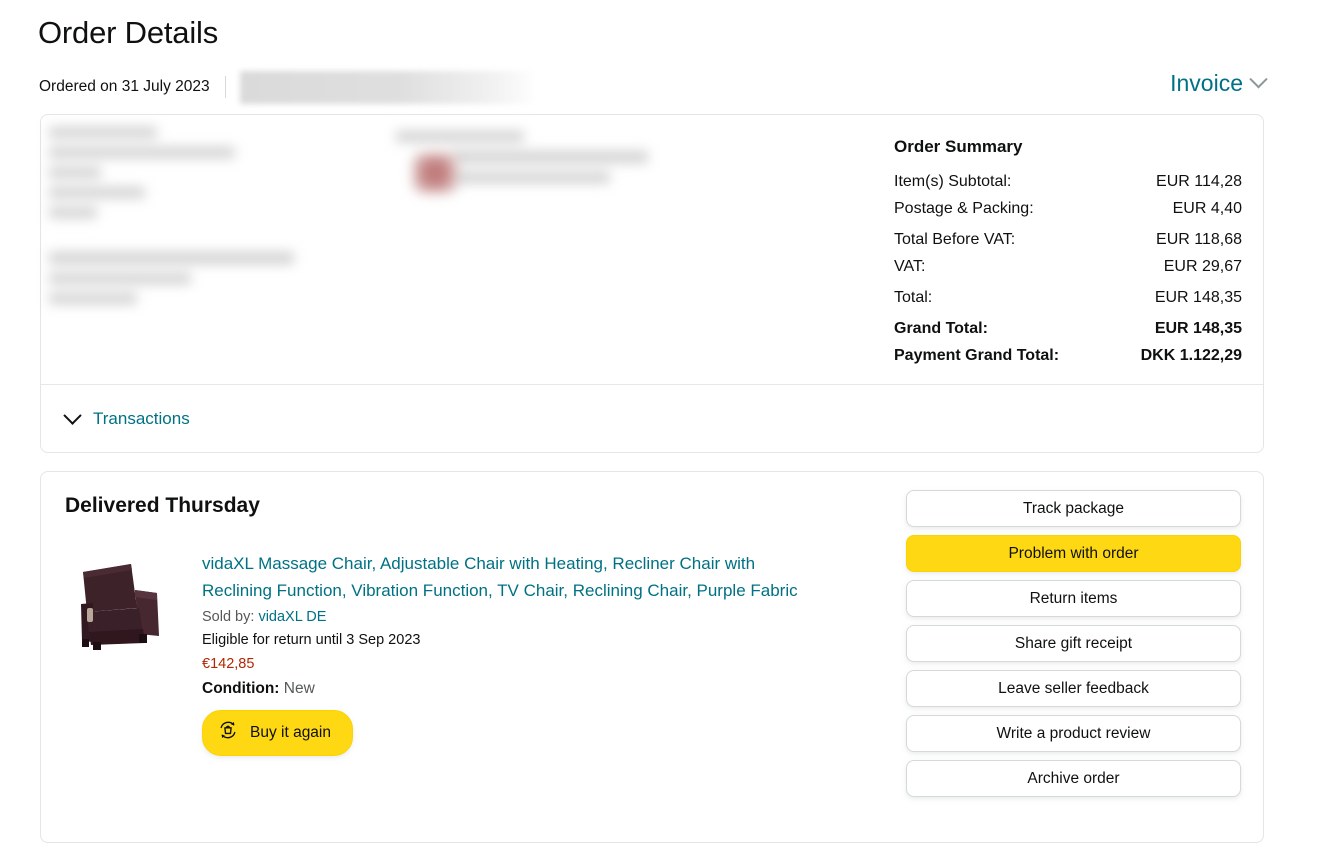 Image resolution: width=1323 pixels, height=857 pixels. What do you see at coordinates (1068, 355) in the screenshot?
I see `summary-row-payment-grand-total: Payment Grand Total: DKK 1.122,29` at bounding box center [1068, 355].